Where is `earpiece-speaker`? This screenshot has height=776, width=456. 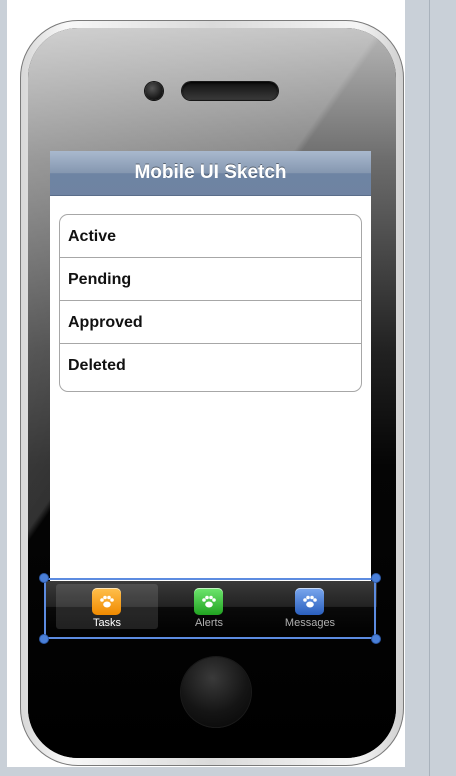
earpiece-speaker is located at coordinates (230, 91).